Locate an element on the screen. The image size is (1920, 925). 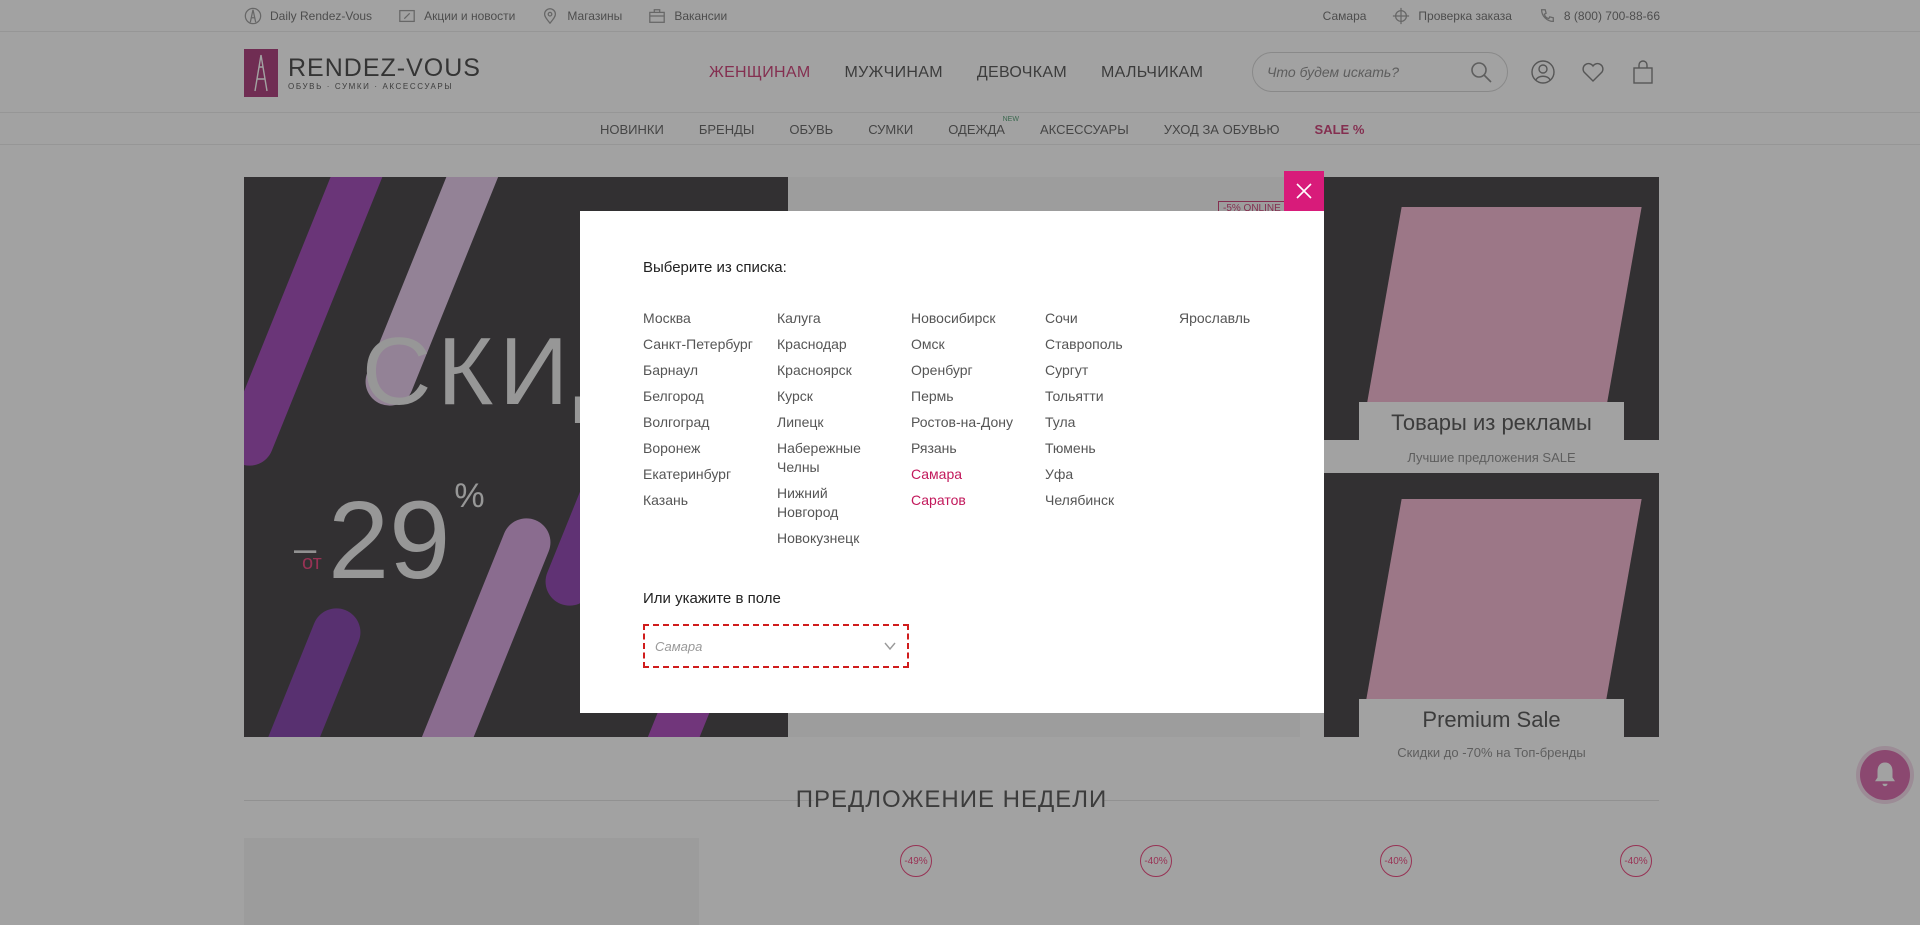
city-link: Ставрополь is located at coordinates (1109, 344).